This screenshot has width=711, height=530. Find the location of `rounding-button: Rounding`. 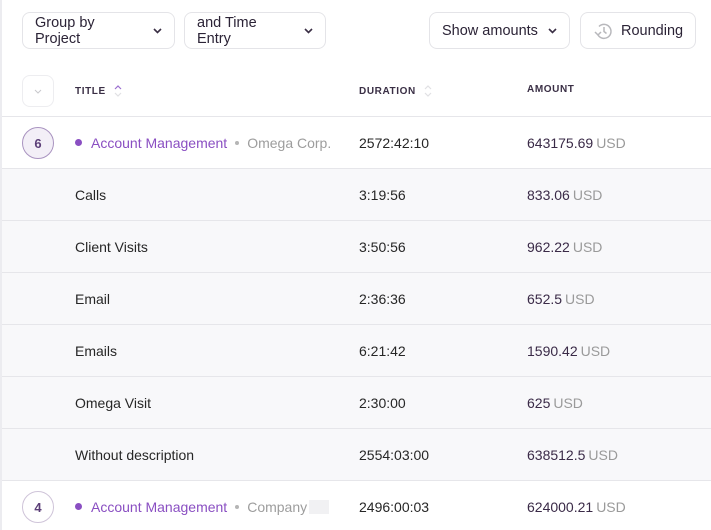

rounding-button: Rounding is located at coordinates (638, 30).